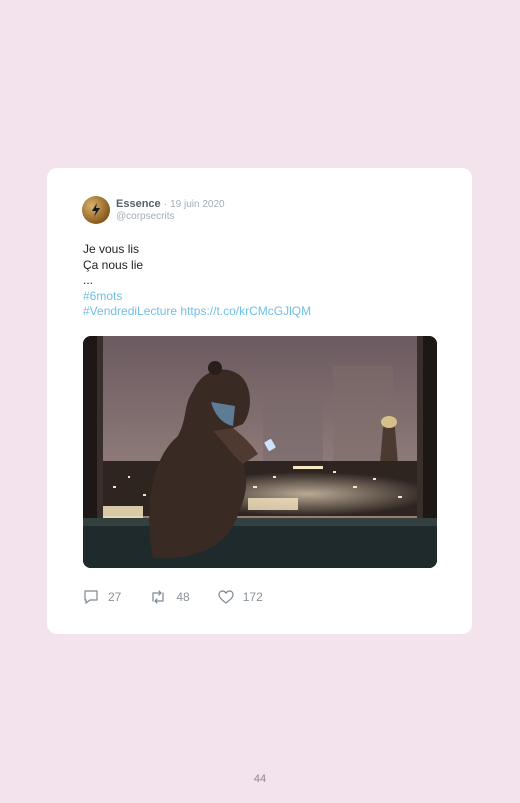 This screenshot has height=803, width=520. Describe the element at coordinates (102, 296) in the screenshot. I see `hashtag-link: #6mots` at that location.